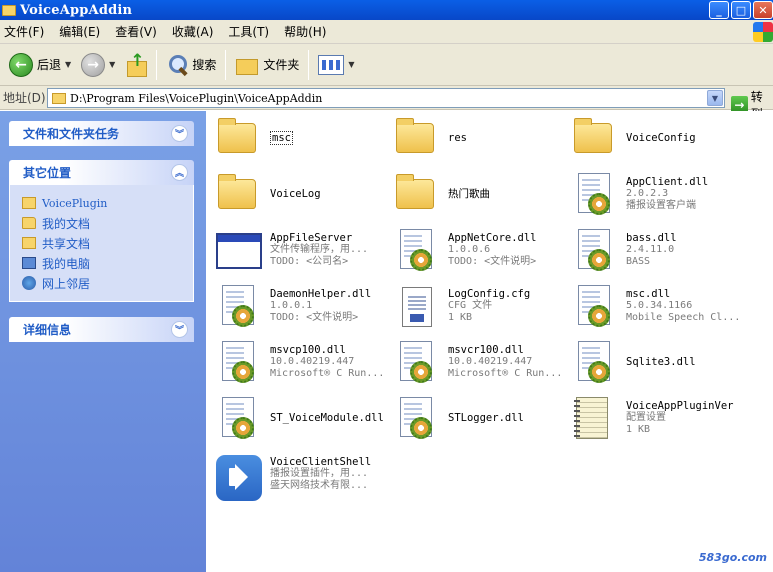  What do you see at coordinates (301, 418) in the screenshot?
I see `file-item: ST_VoiceModule.dll` at bounding box center [301, 418].